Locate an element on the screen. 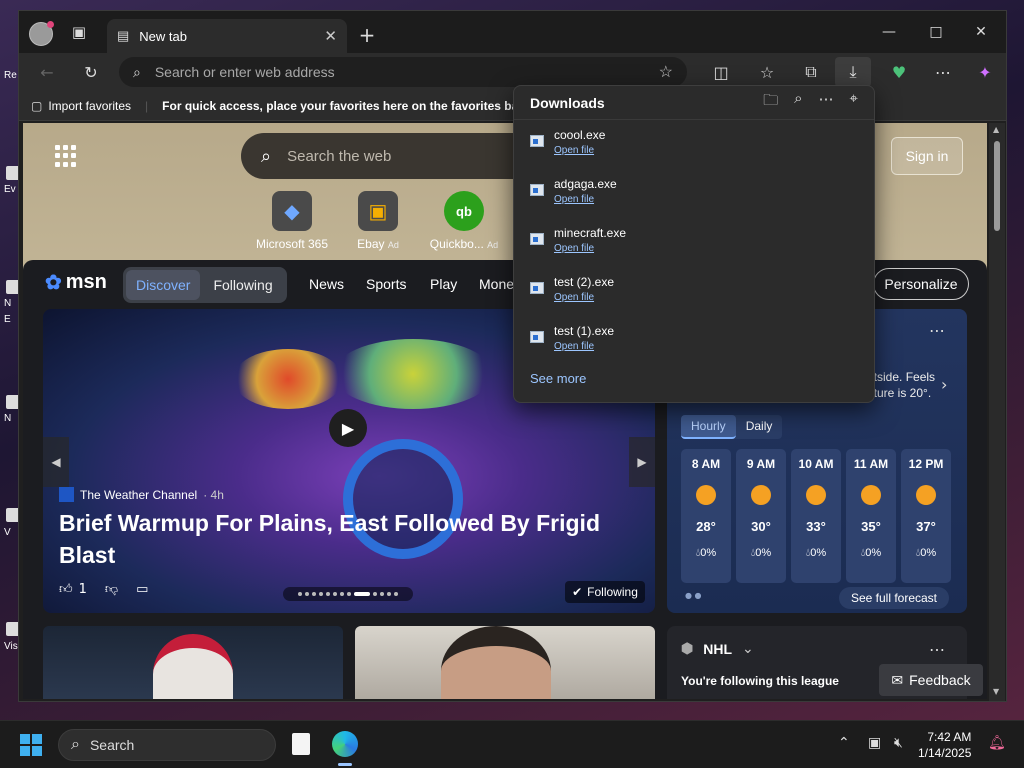 The width and height of the screenshot is (1024, 768). profile-avatar is located at coordinates (41, 33).